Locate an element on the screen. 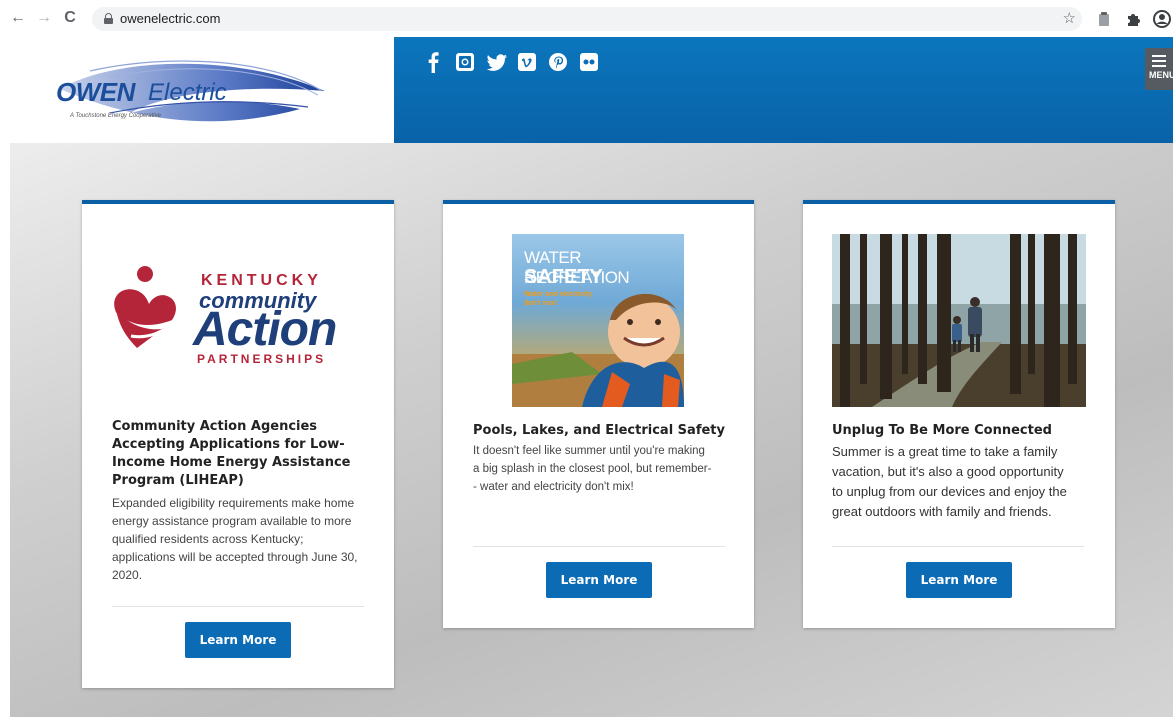  social-links is located at coordinates (511, 62).